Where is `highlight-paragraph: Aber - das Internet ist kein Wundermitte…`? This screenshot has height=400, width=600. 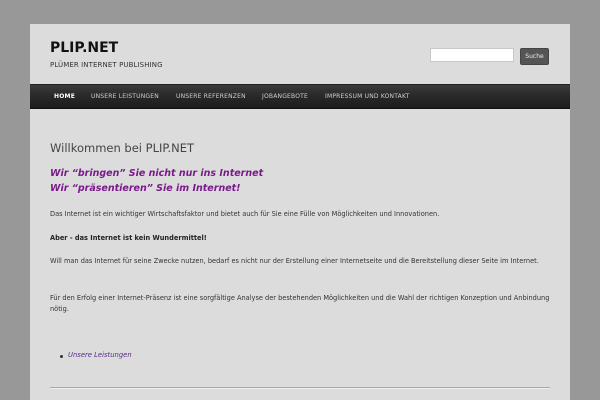 highlight-paragraph: Aber - das Internet ist kein Wundermitte… is located at coordinates (128, 238).